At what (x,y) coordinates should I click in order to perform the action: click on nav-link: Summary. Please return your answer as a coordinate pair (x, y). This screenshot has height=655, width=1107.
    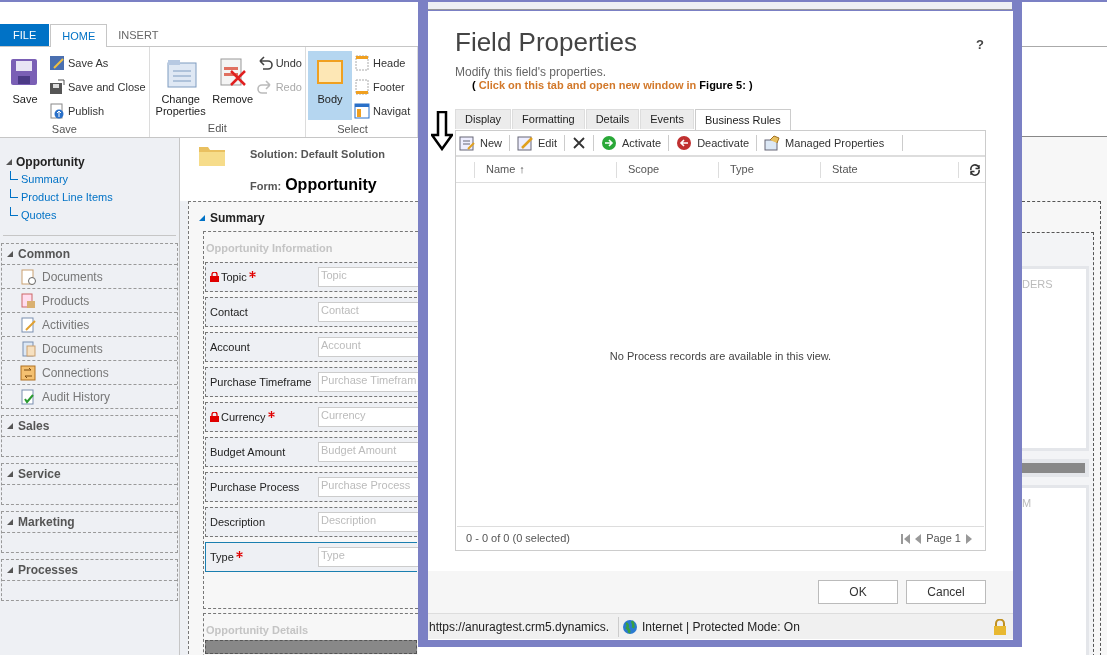
    Looking at the image, I should click on (45, 179).